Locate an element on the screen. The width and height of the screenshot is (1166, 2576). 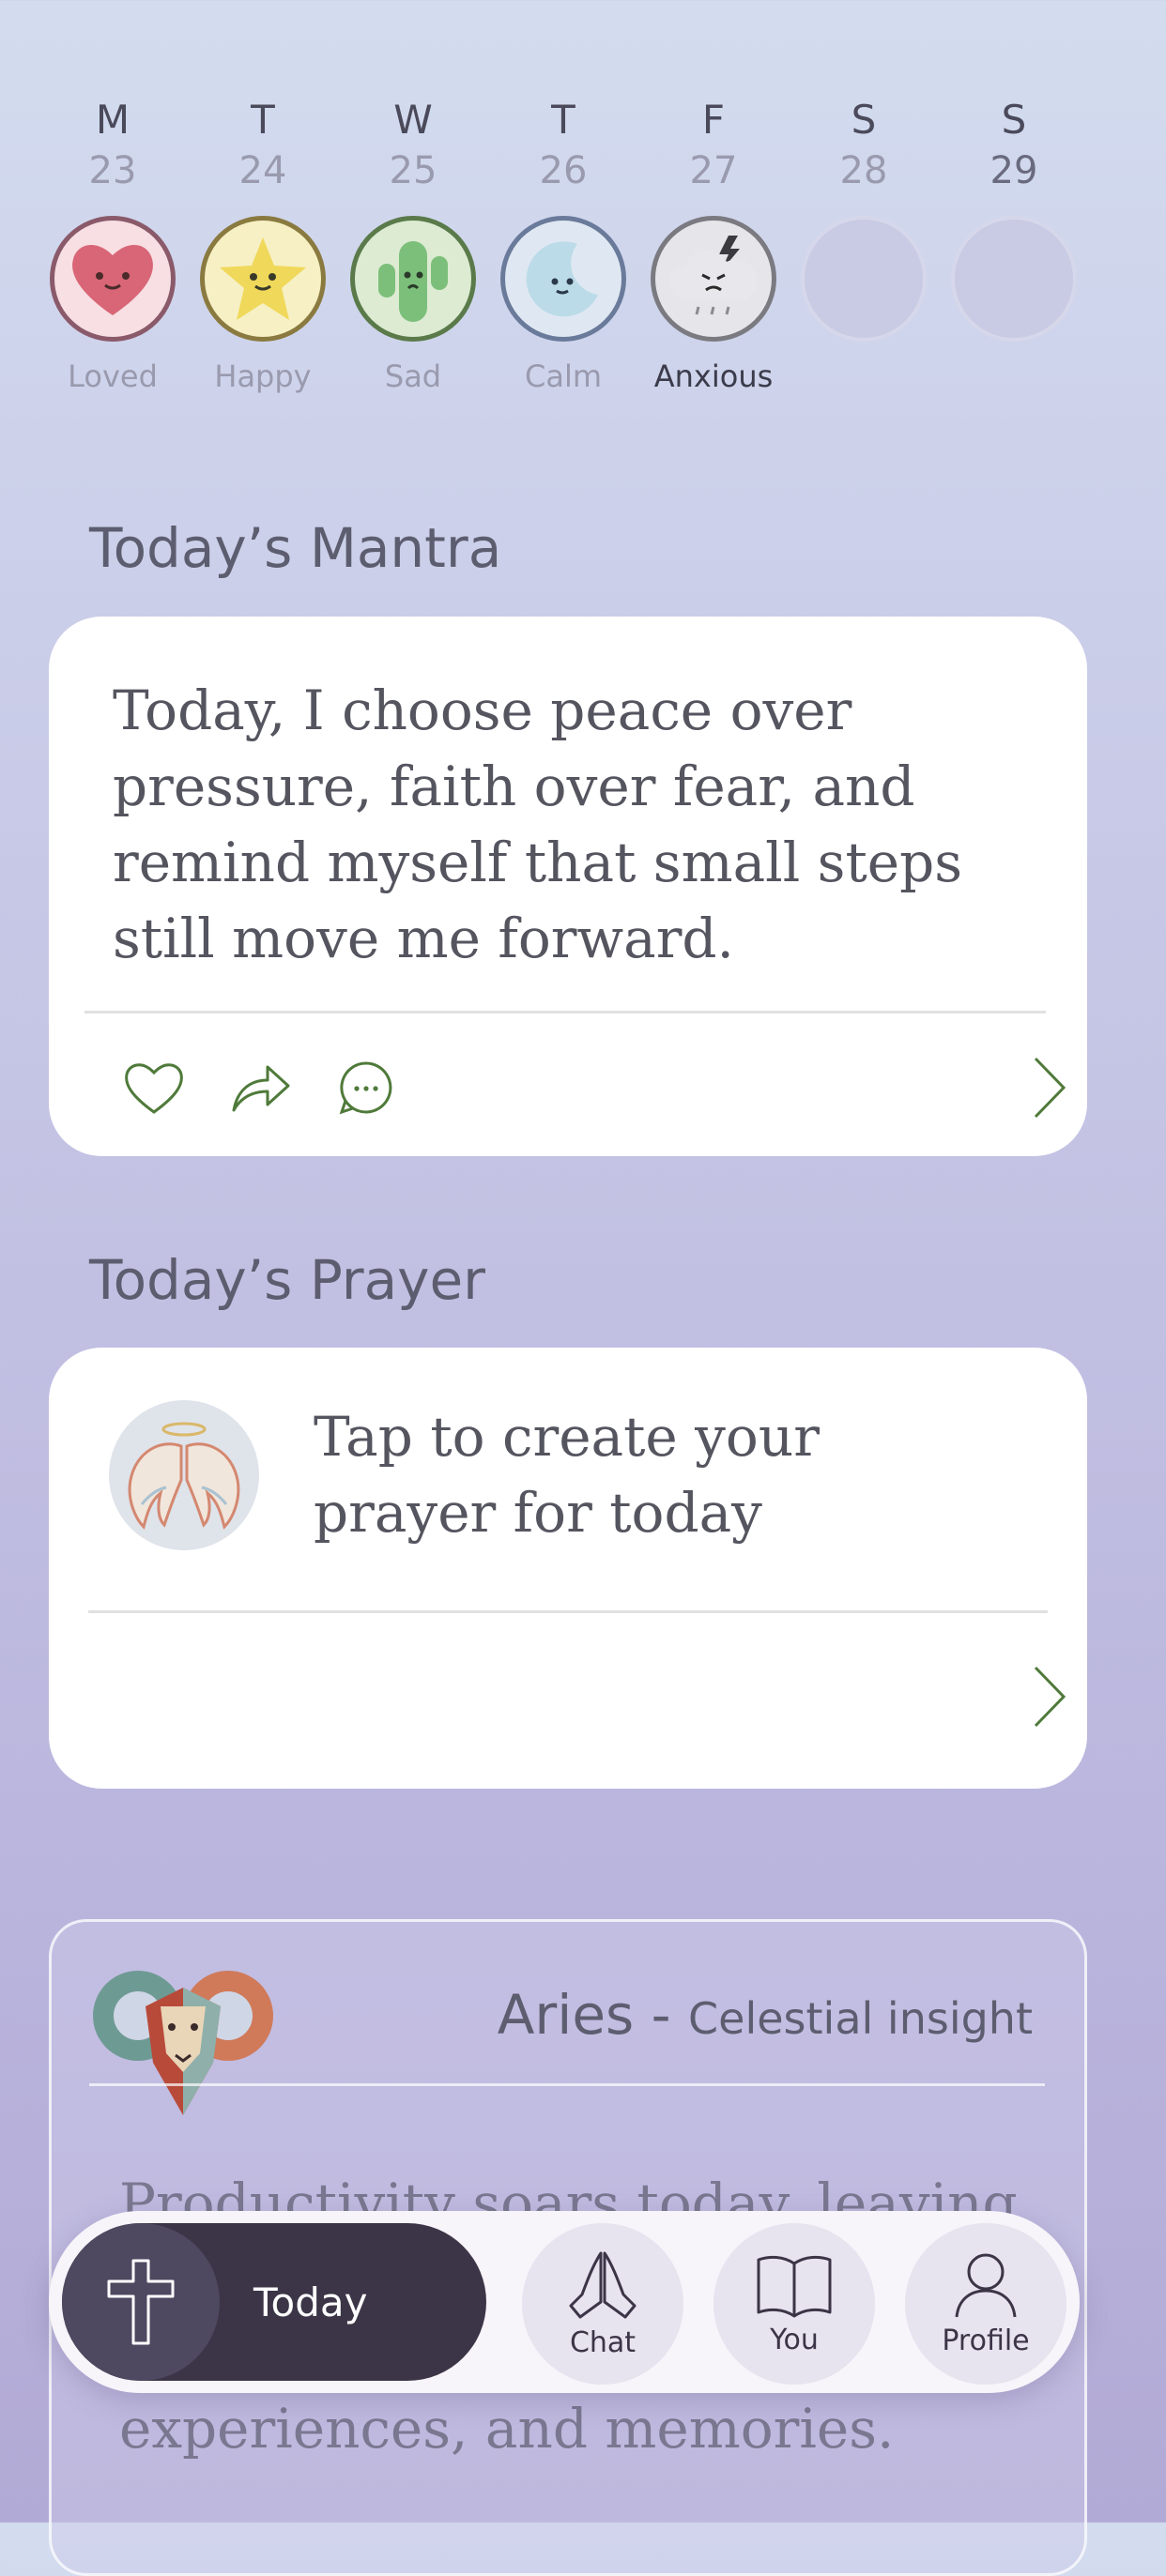
storm-cloud-face-icon is located at coordinates (713, 275).